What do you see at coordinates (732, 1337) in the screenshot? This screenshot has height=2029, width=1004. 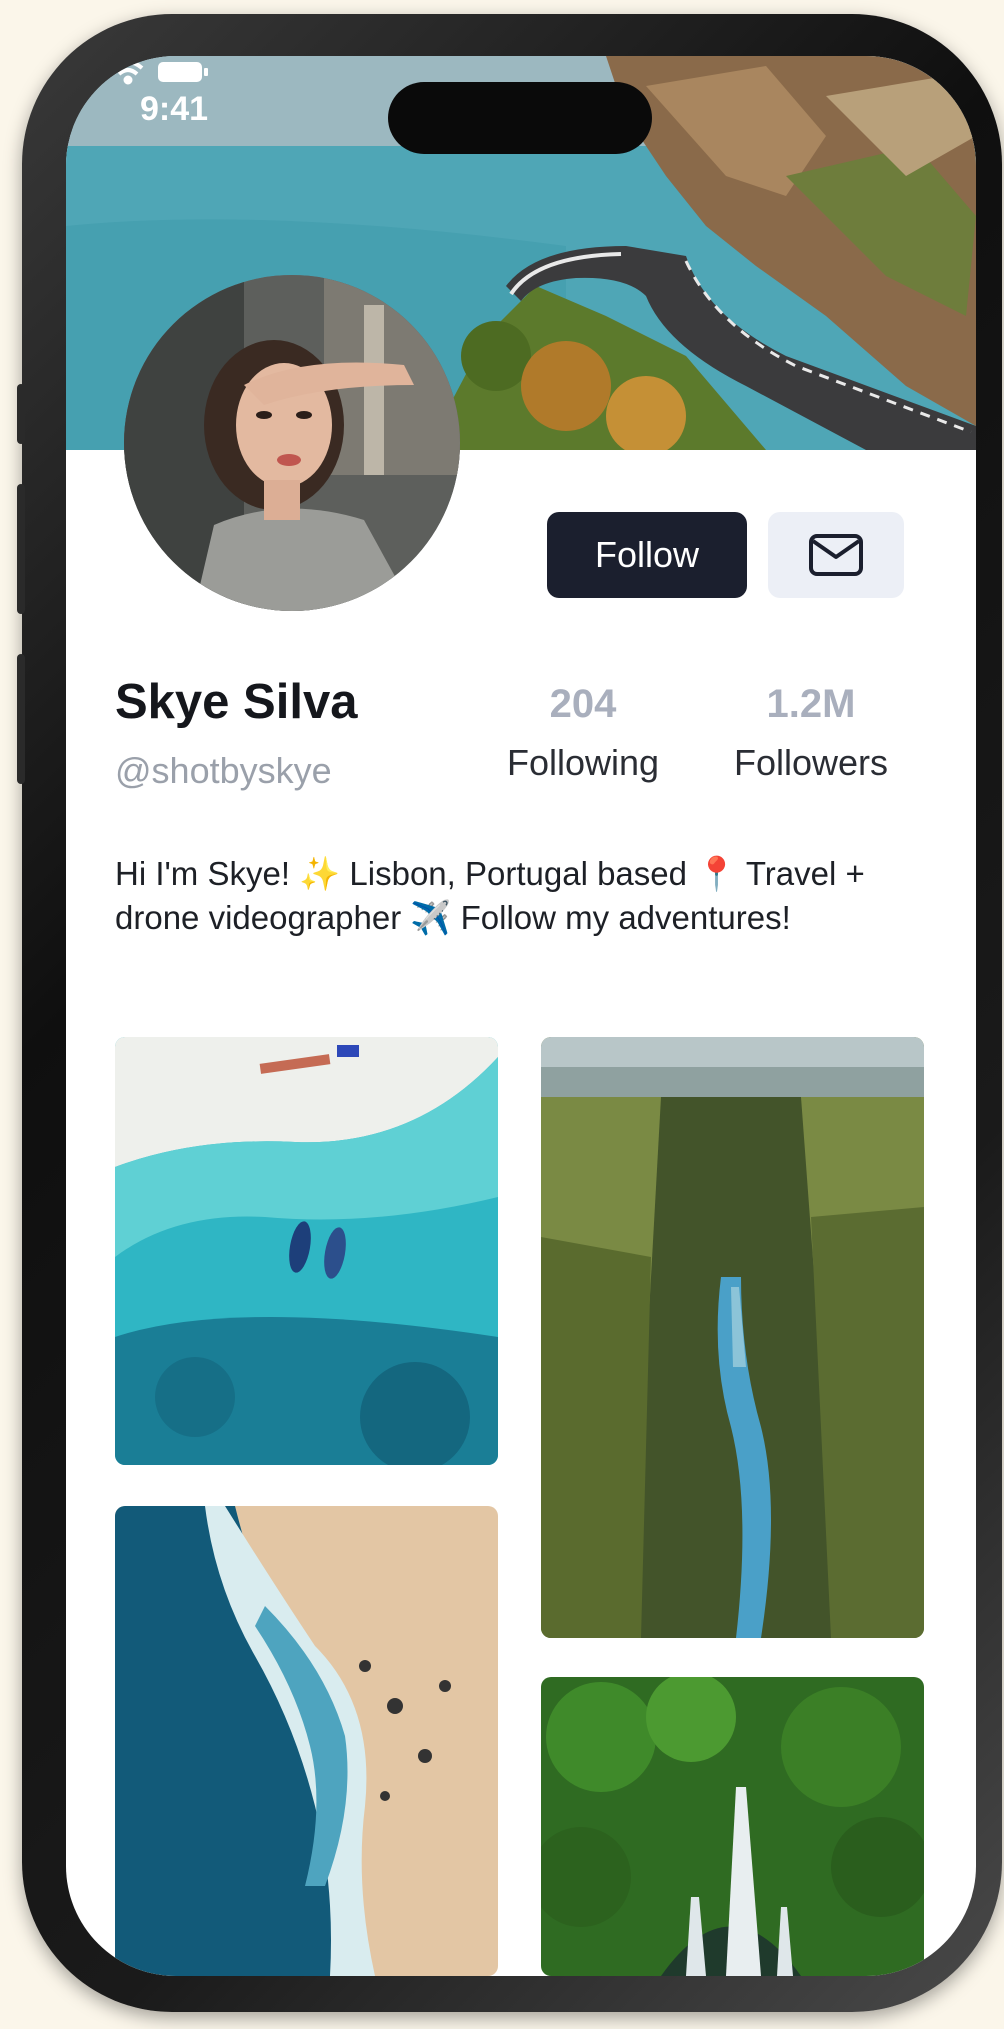 I see `photo-canyon-river` at bounding box center [732, 1337].